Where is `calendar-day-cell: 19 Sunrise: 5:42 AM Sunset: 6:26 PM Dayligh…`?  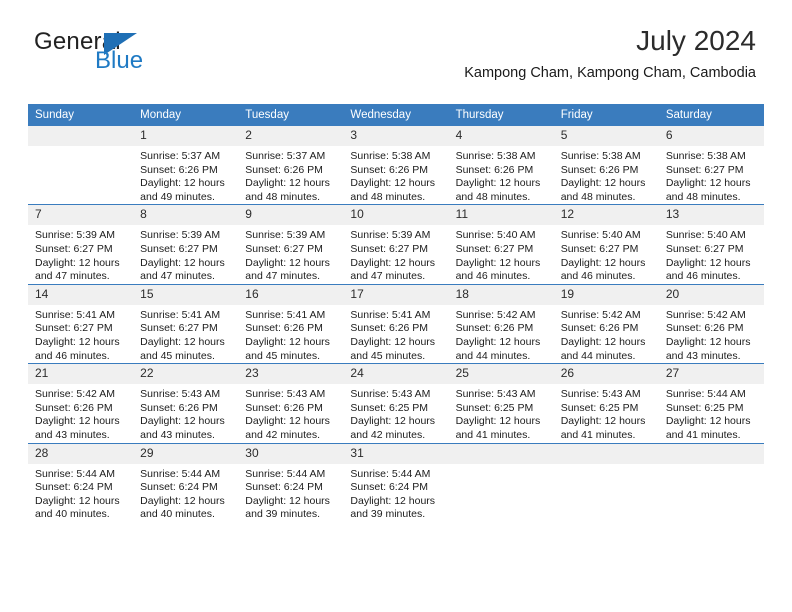 calendar-day-cell: 19 Sunrise: 5:42 AM Sunset: 6:26 PM Dayligh… is located at coordinates (606, 323).